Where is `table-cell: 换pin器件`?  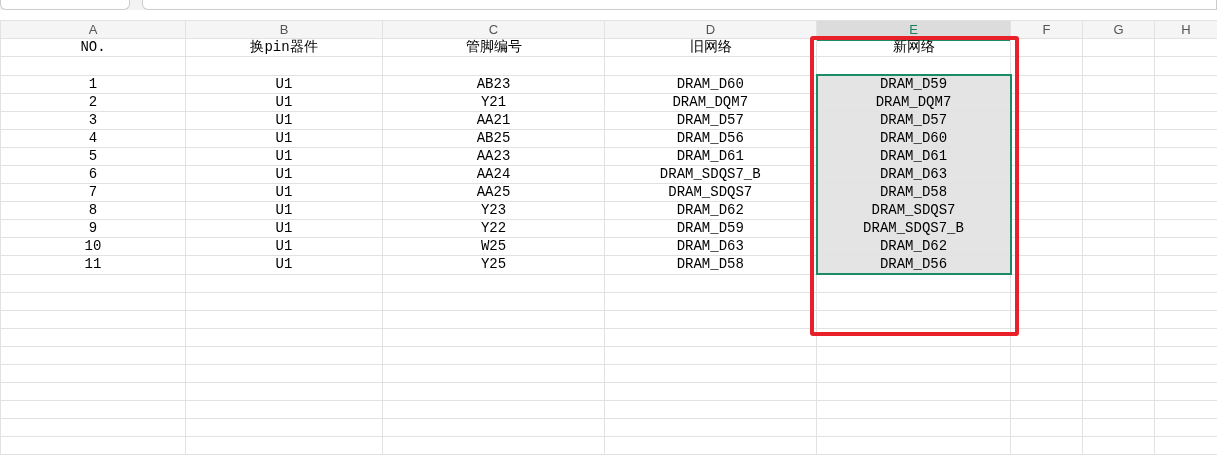
table-cell: 换pin器件 is located at coordinates (284, 47).